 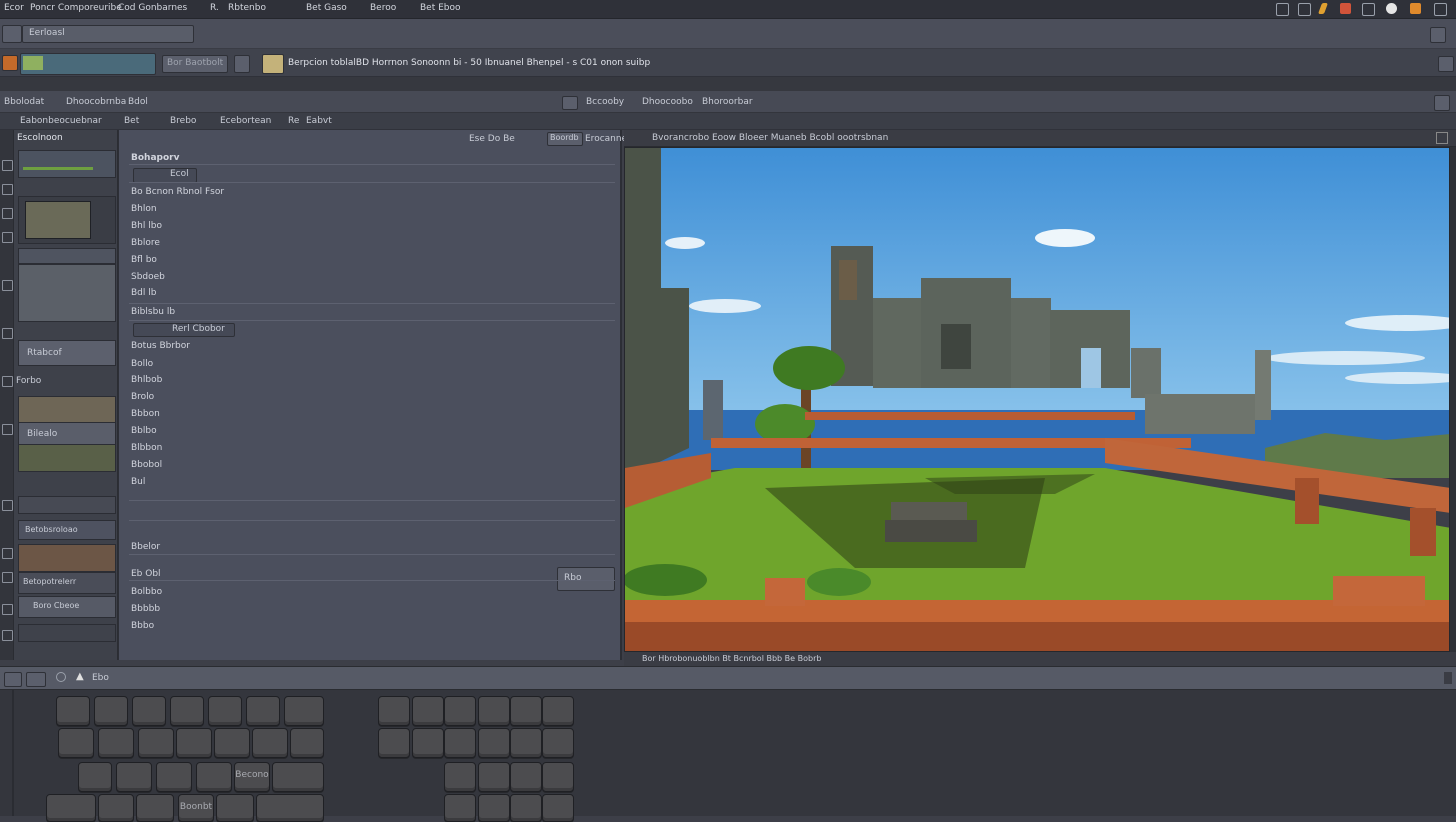 What do you see at coordinates (144, 209) in the screenshot?
I see `property-row: Bhlon` at bounding box center [144, 209].